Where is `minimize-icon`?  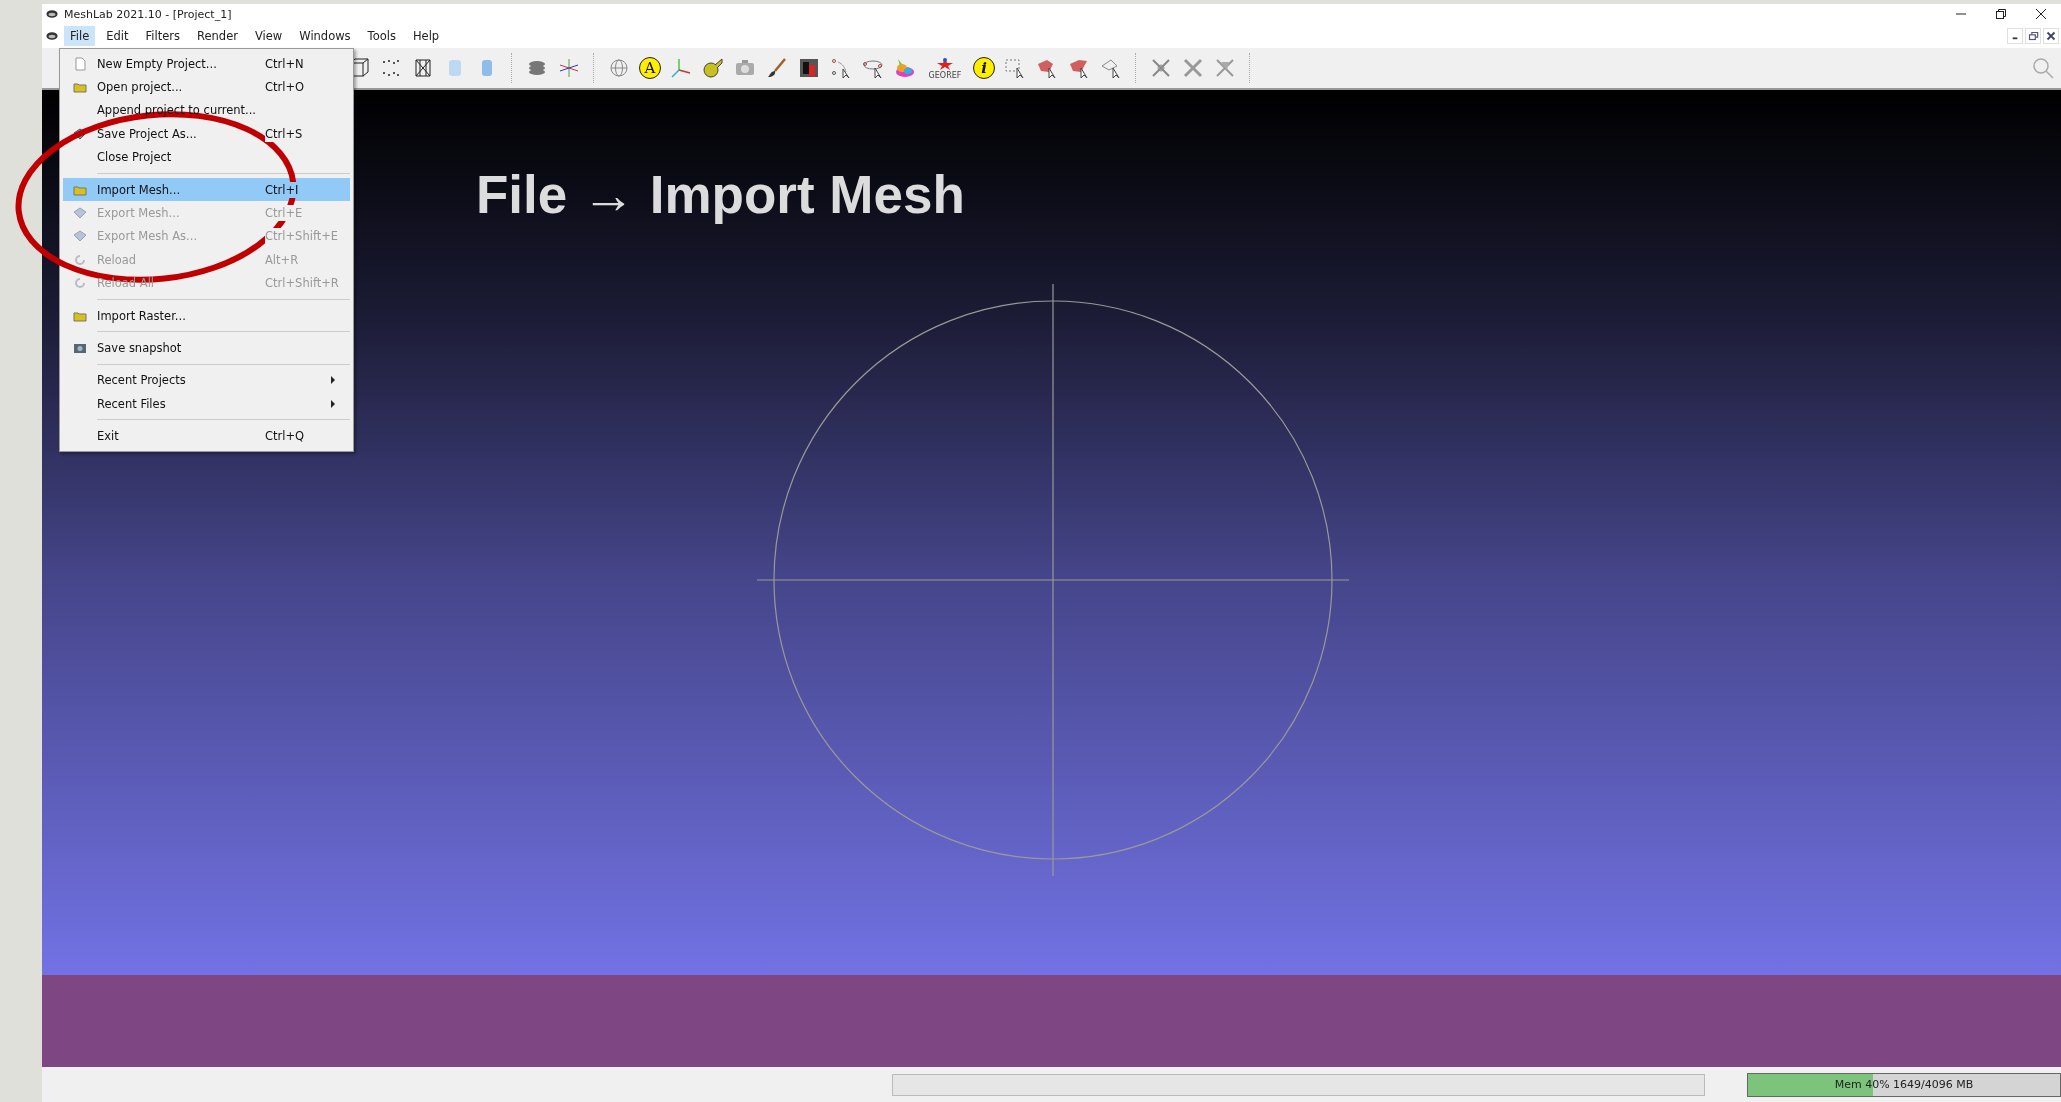
minimize-icon is located at coordinates (2015, 36).